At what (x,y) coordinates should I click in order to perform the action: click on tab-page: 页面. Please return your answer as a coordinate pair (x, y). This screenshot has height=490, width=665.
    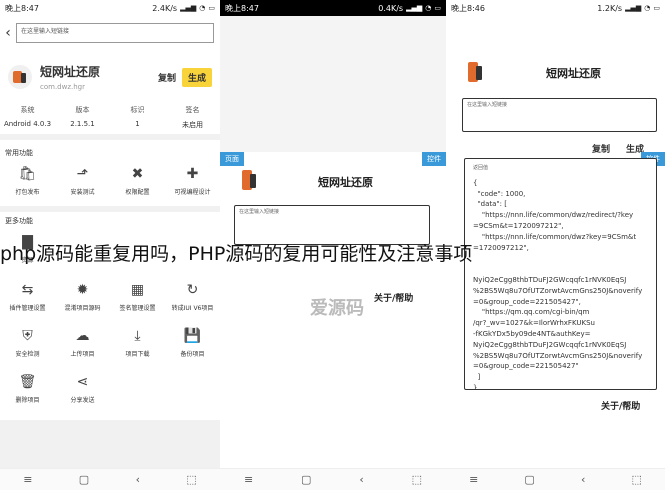
    Looking at the image, I should click on (232, 159).